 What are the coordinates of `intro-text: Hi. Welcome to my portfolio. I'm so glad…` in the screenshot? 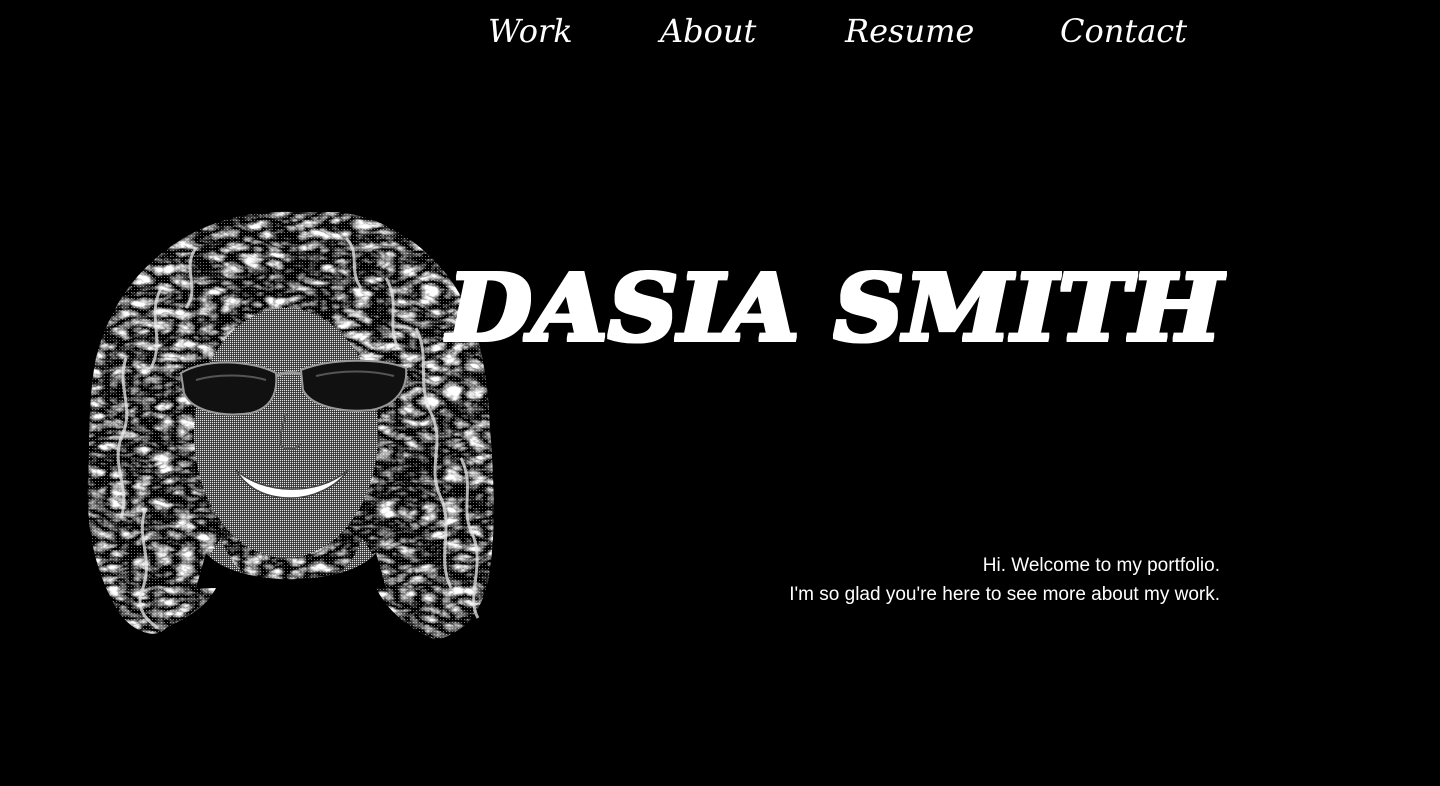 It's located at (1004, 580).